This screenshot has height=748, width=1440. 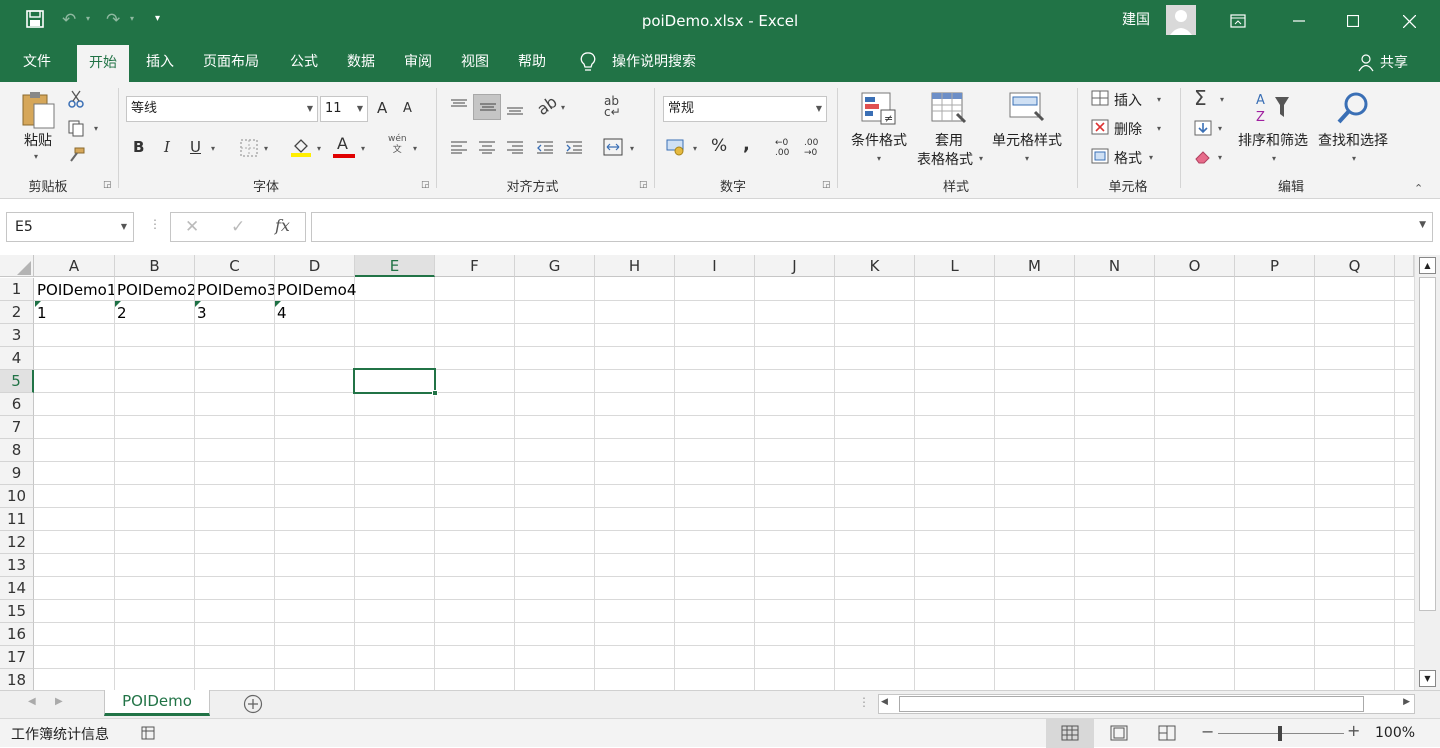 I want to click on cell-styles-icon, so click(x=1027, y=111).